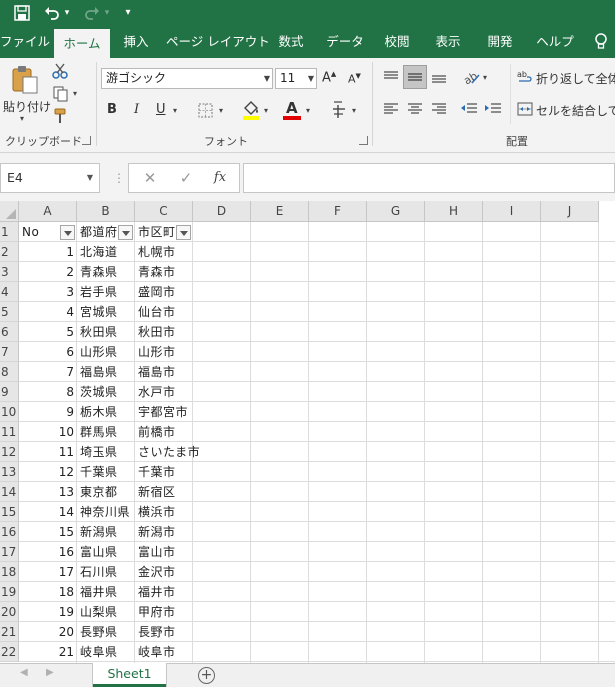 This screenshot has height=687, width=615. I want to click on row-header-9: 9, so click(9, 392).